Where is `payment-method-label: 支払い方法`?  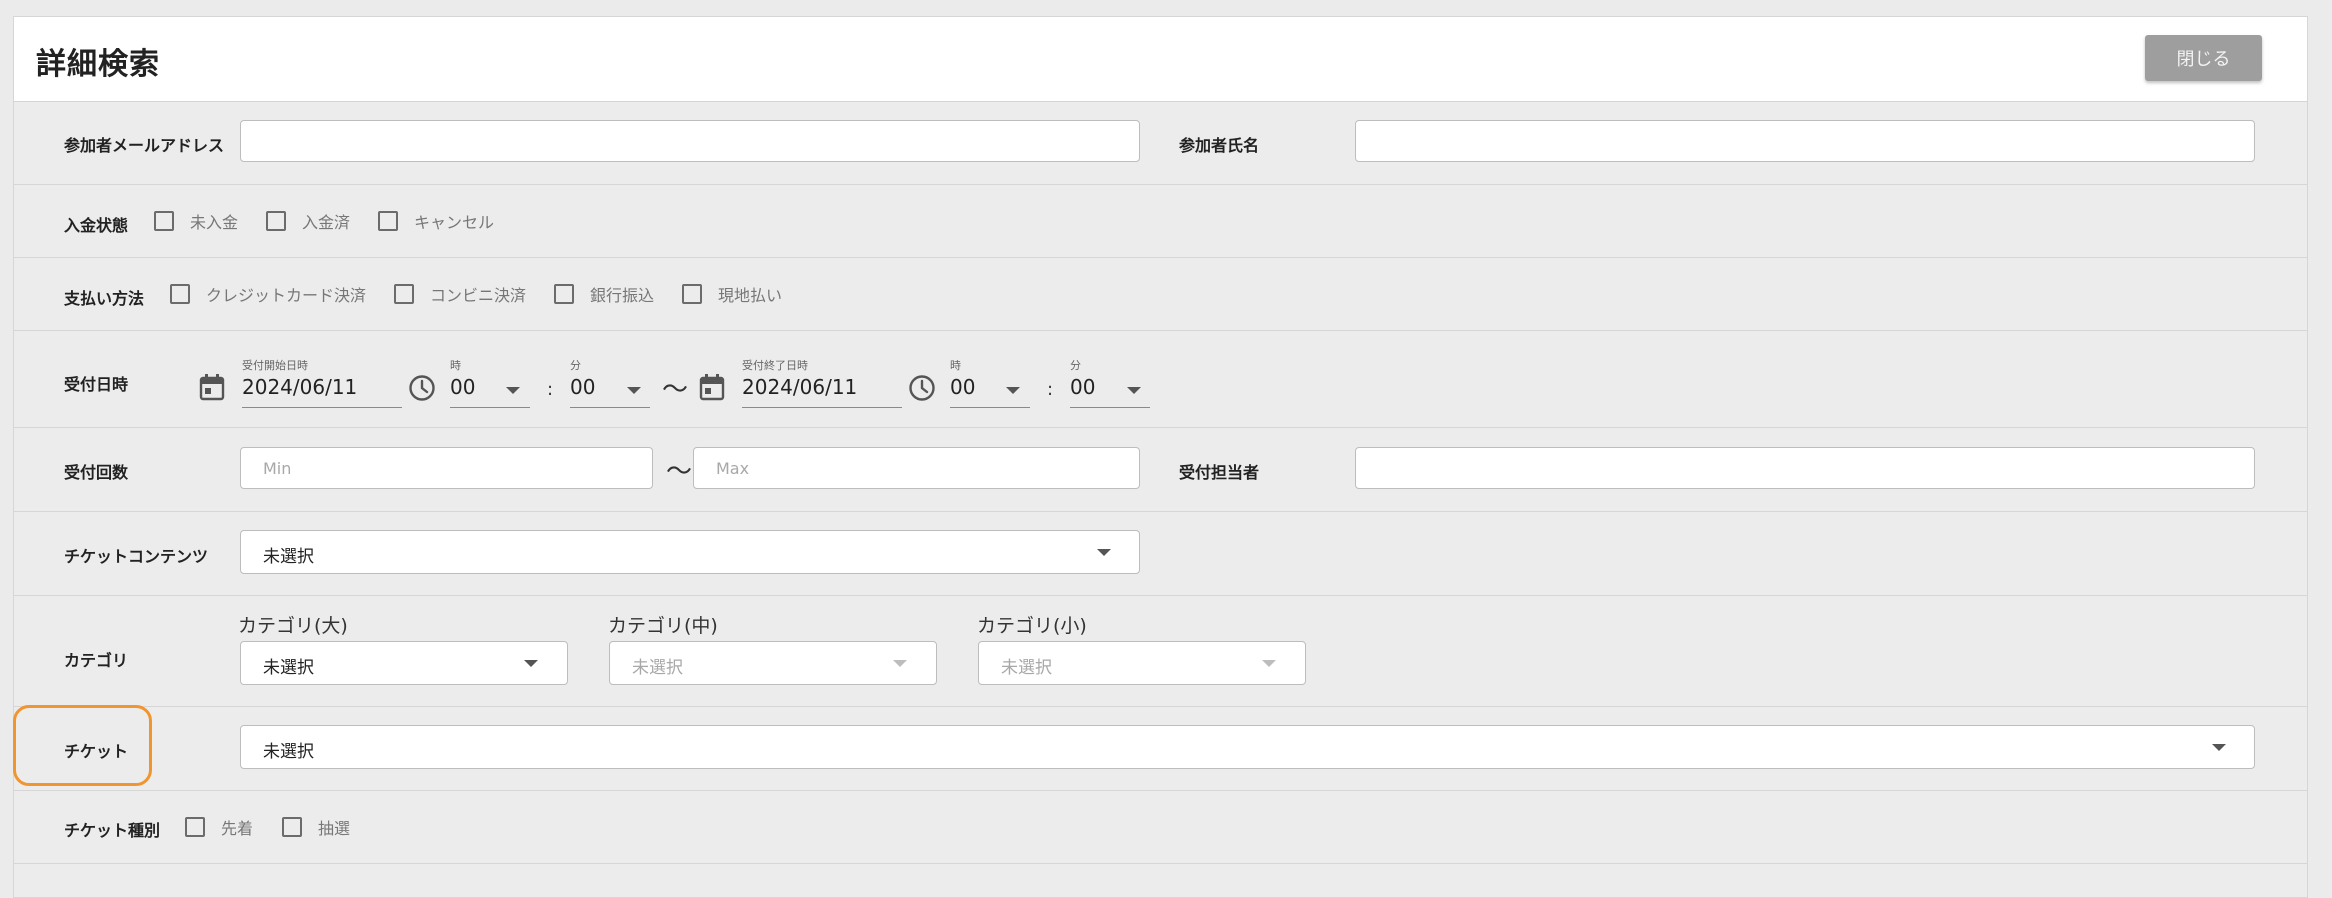
payment-method-label: 支払い方法 is located at coordinates (104, 298).